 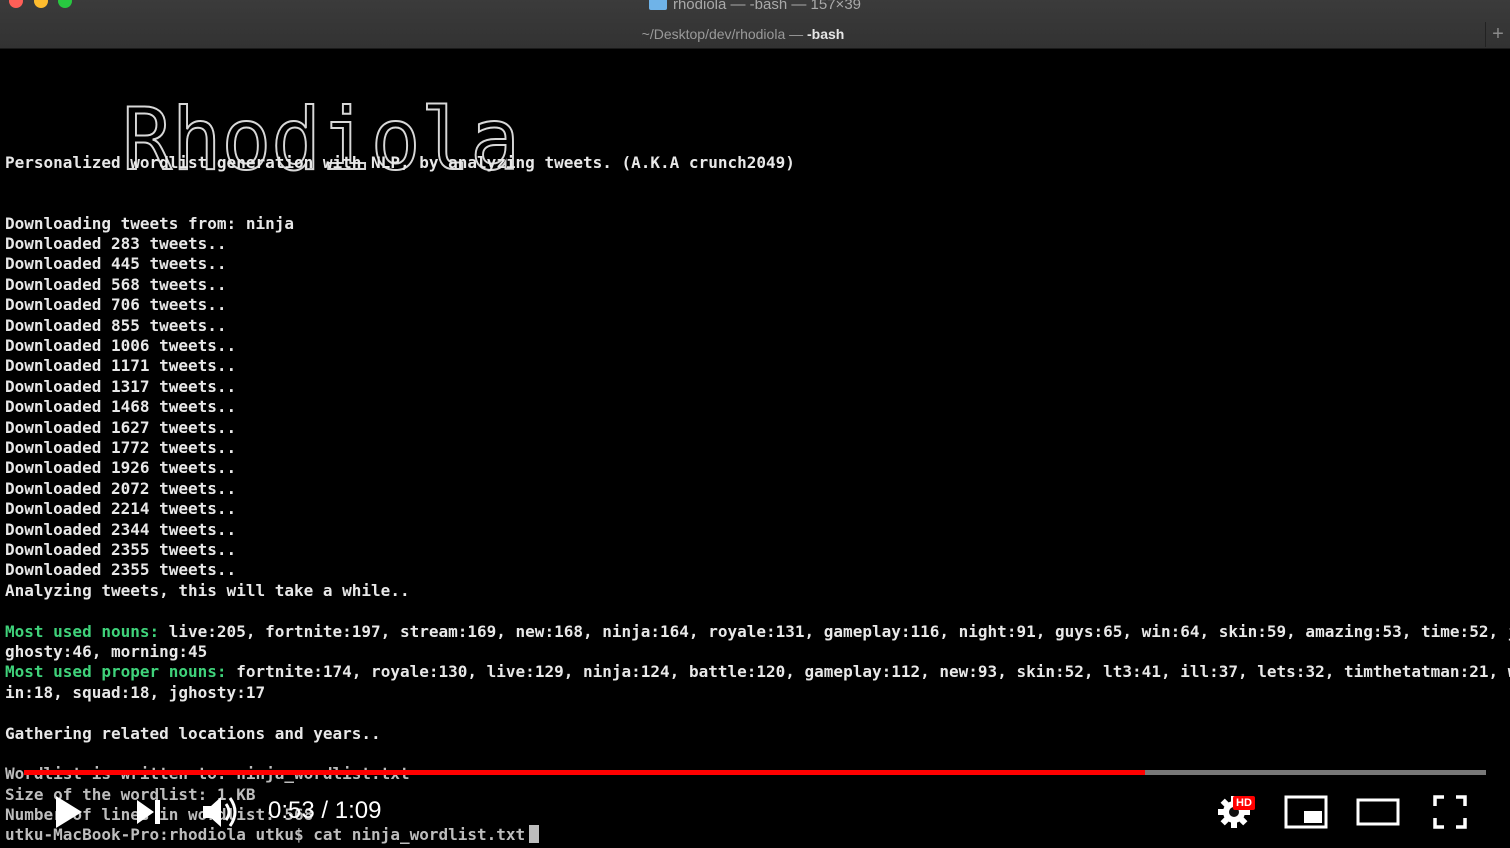 I want to click on window-title-text: rhodiola — -bash — 157×39, so click(x=767, y=6).